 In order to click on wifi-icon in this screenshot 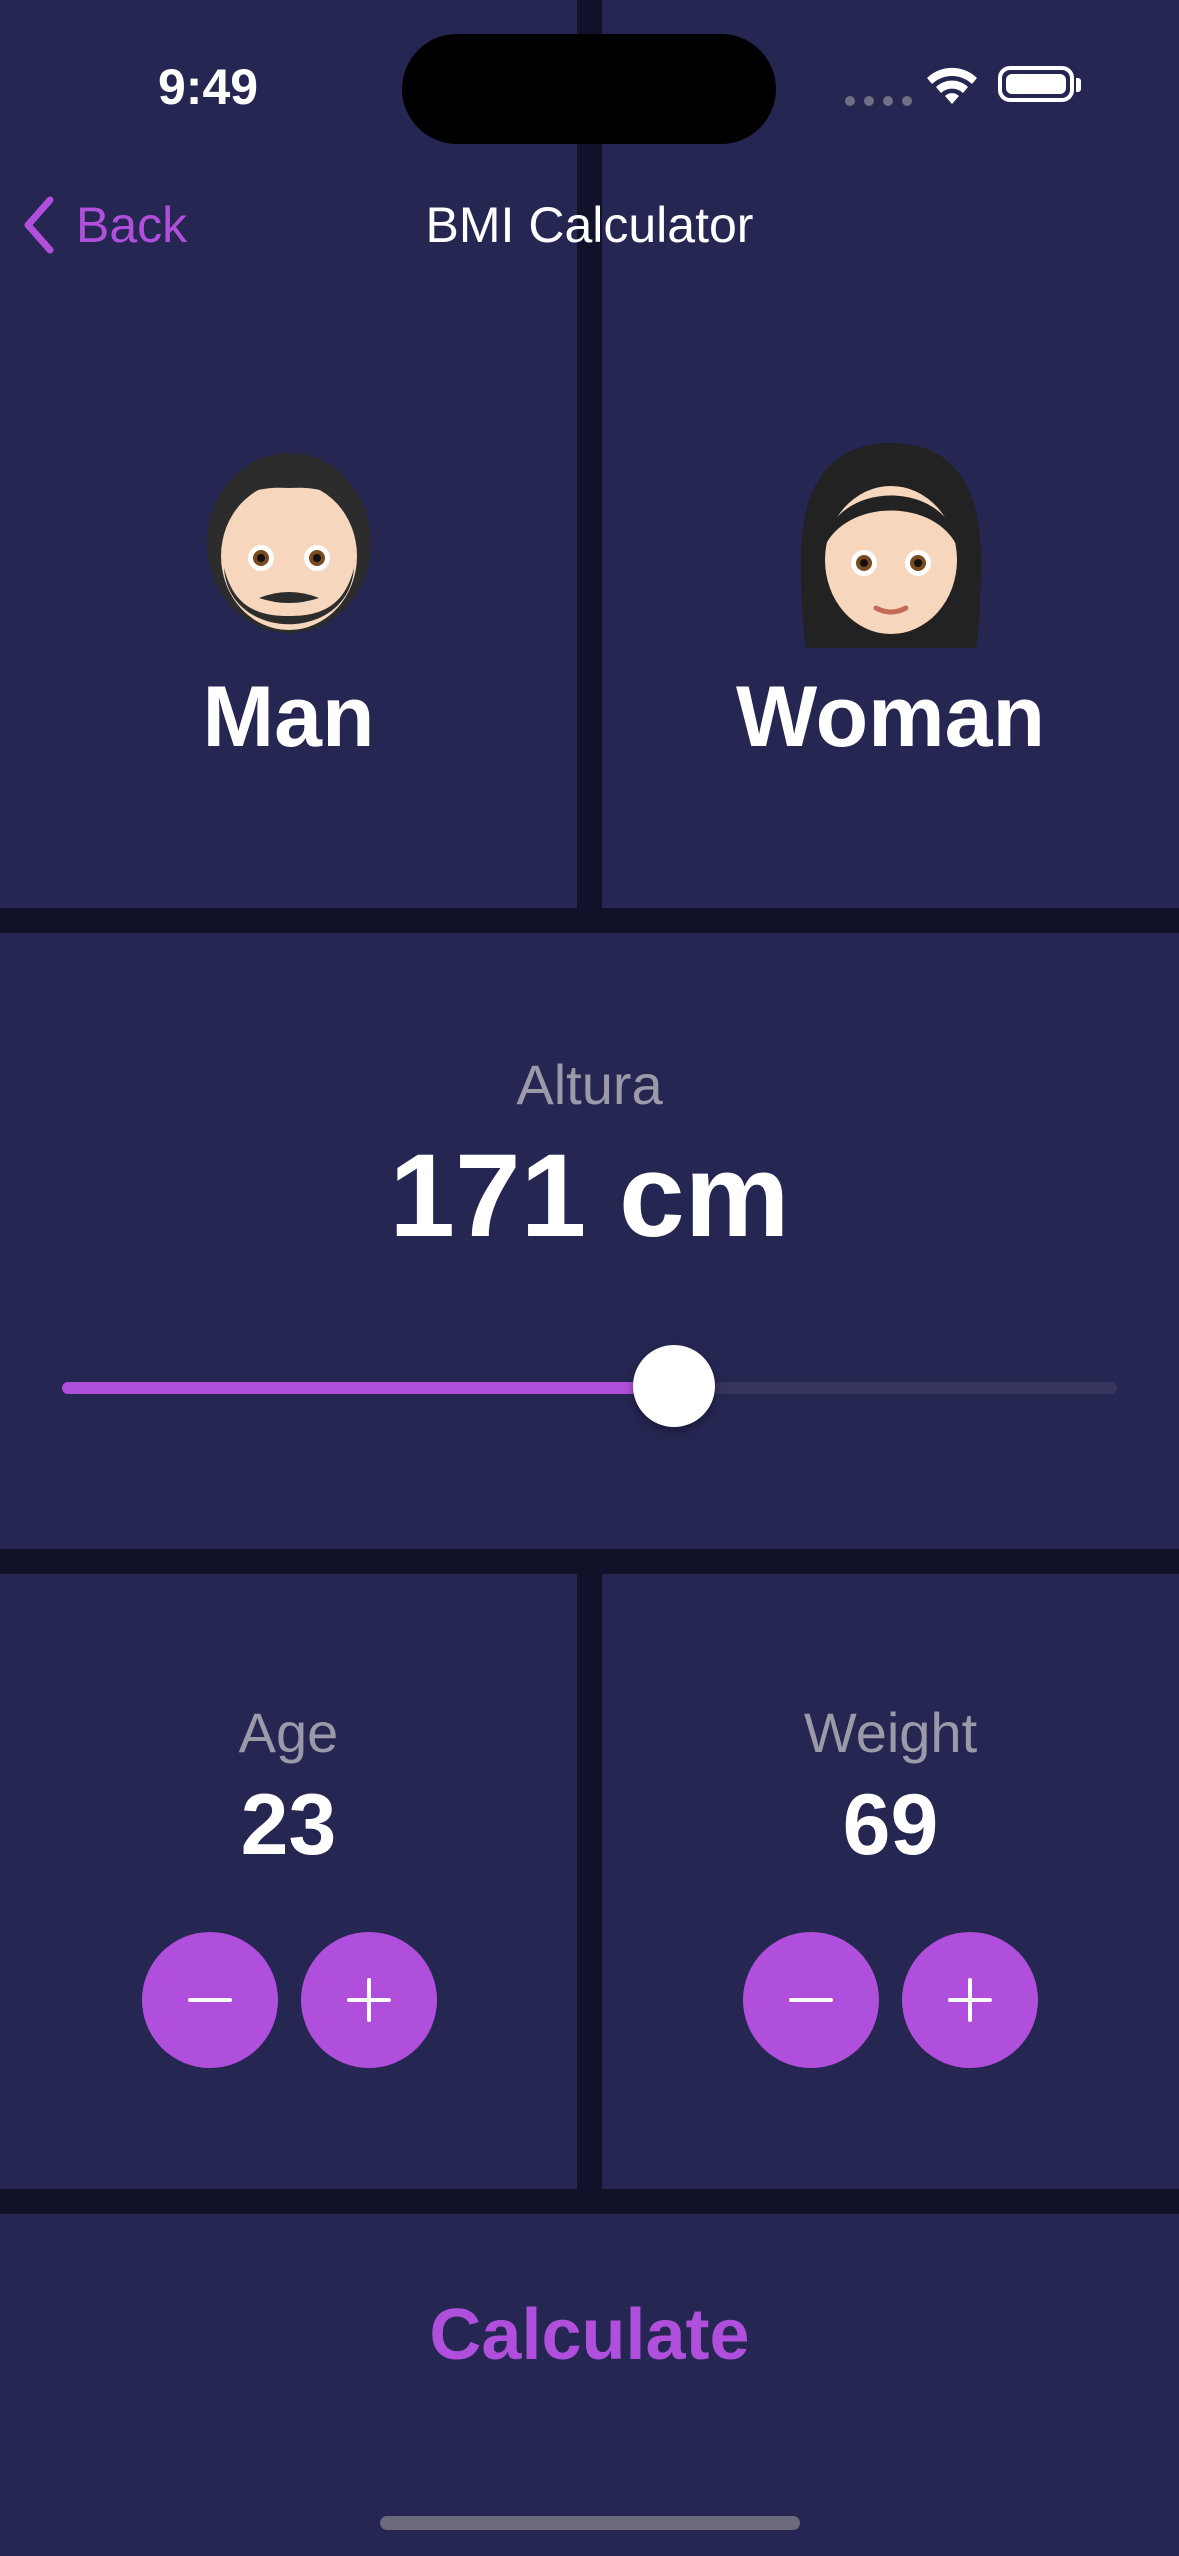, I will do `click(952, 85)`.